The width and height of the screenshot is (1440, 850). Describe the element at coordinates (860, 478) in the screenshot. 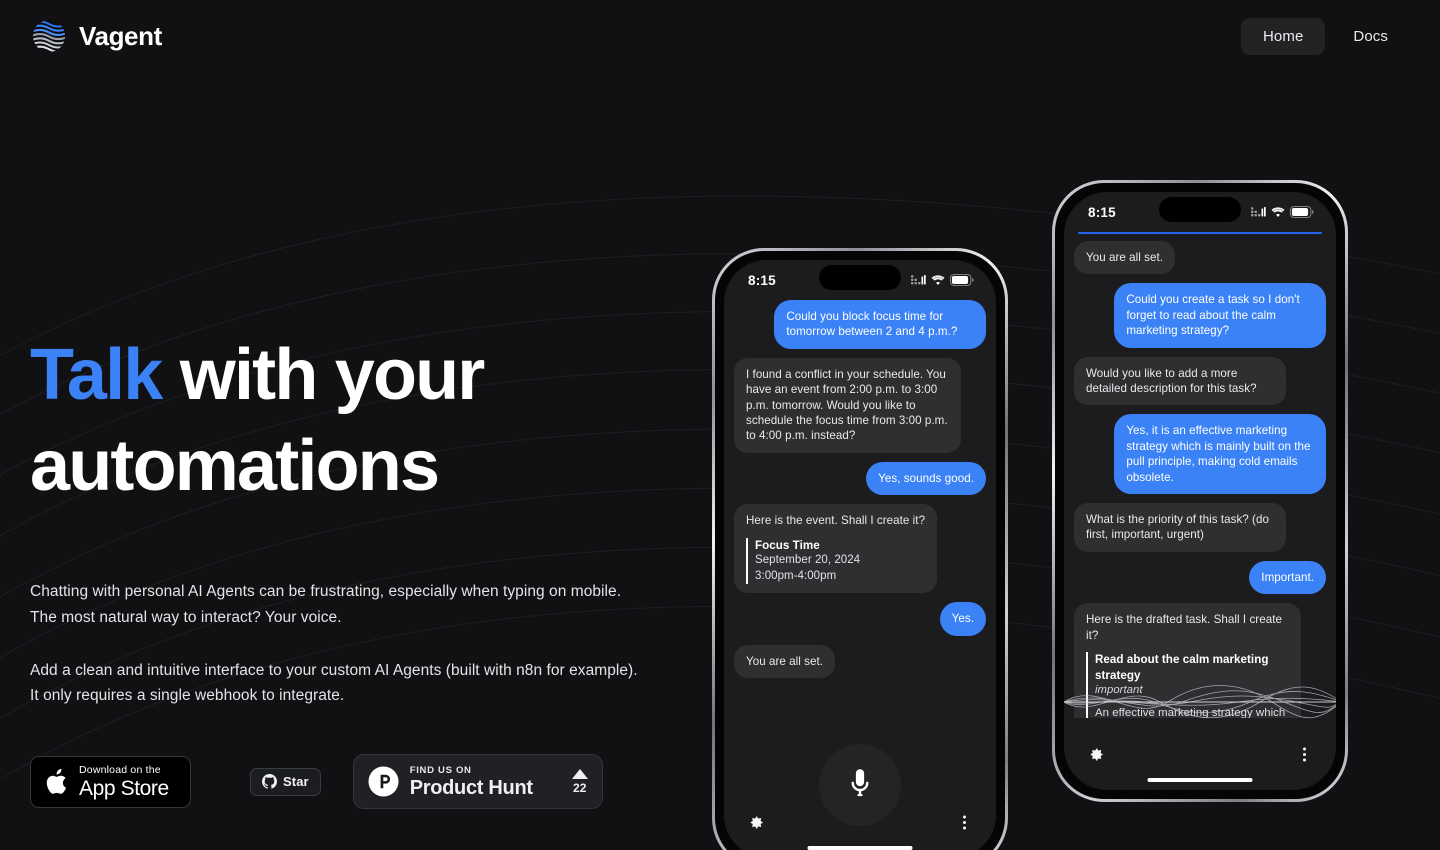

I see `message-row: Yes, sounds good.` at that location.